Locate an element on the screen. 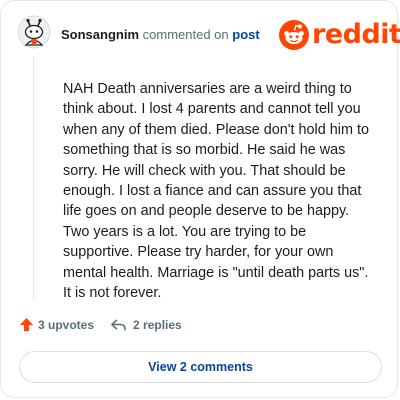 The image size is (400, 400). avatar is located at coordinates (34, 32).